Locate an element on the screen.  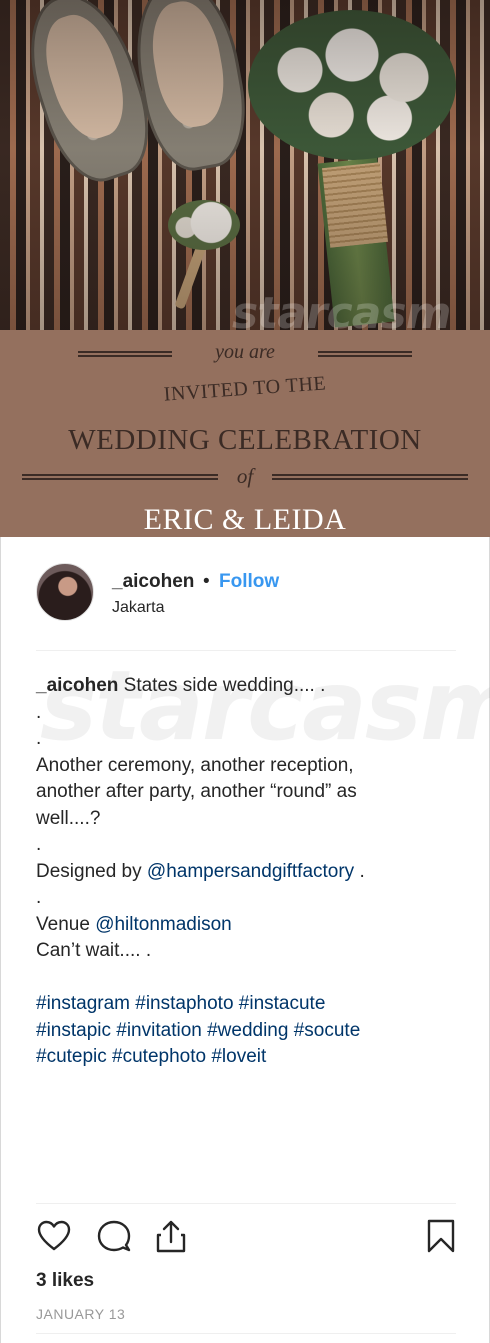
comment-icon is located at coordinates (114, 1236).